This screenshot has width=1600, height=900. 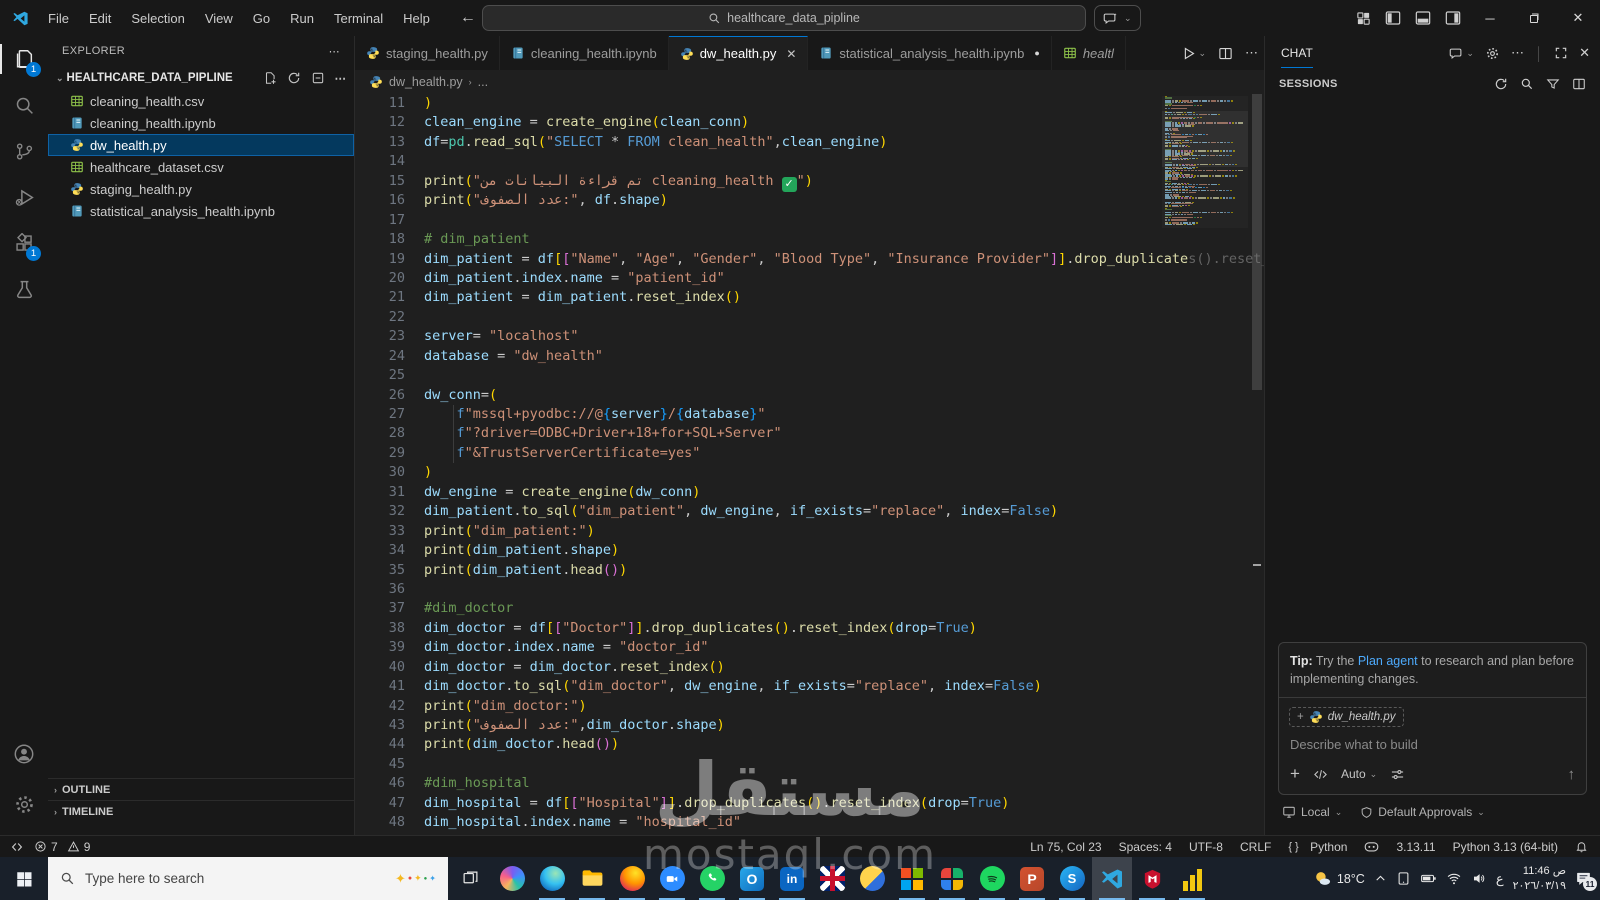 I want to click on menu-selection: Selection, so click(x=157, y=18).